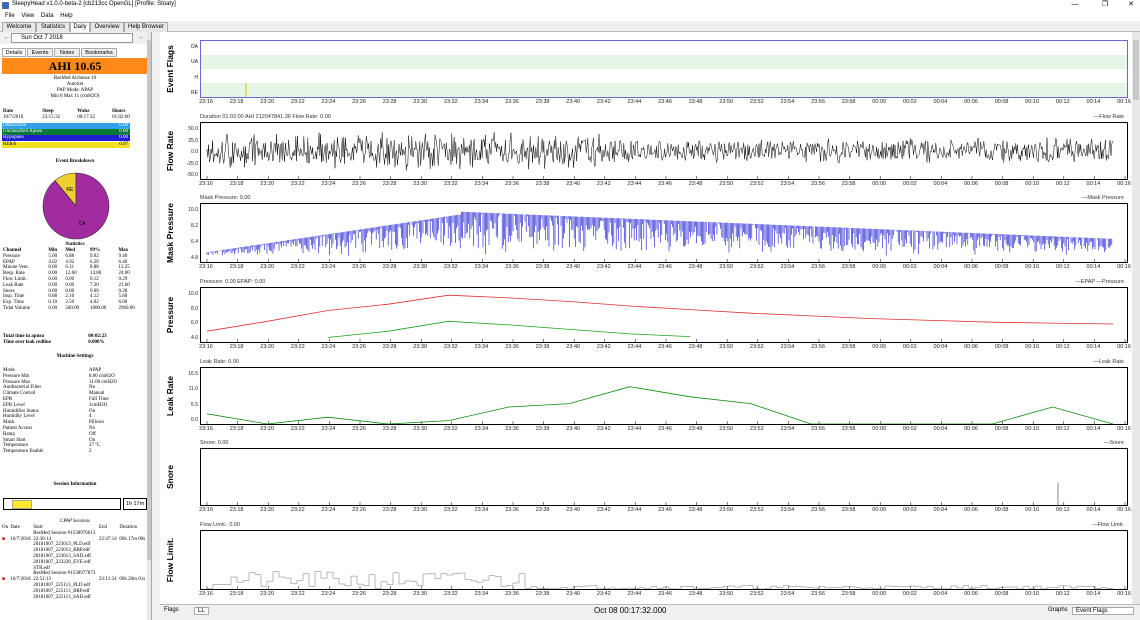 The image size is (1140, 620). What do you see at coordinates (909, 184) in the screenshot?
I see `time-tick-label: 00:02` at bounding box center [909, 184].